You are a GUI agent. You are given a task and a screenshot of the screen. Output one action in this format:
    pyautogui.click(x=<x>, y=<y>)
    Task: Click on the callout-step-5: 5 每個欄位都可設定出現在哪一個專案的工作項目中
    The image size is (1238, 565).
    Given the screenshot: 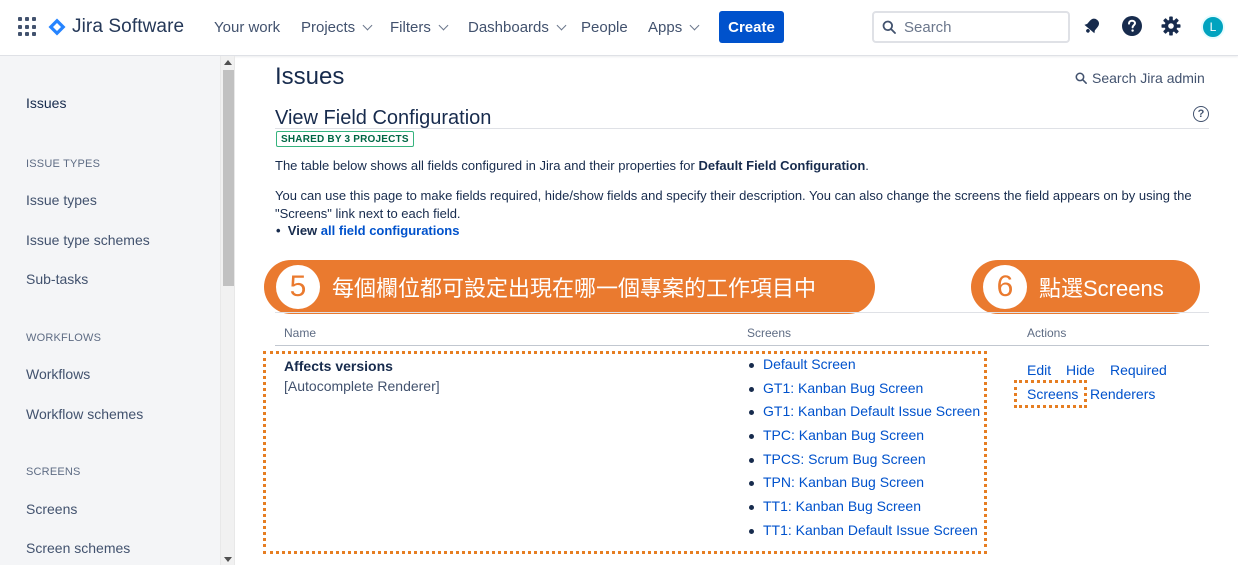 What is the action you would take?
    pyautogui.click(x=569, y=287)
    